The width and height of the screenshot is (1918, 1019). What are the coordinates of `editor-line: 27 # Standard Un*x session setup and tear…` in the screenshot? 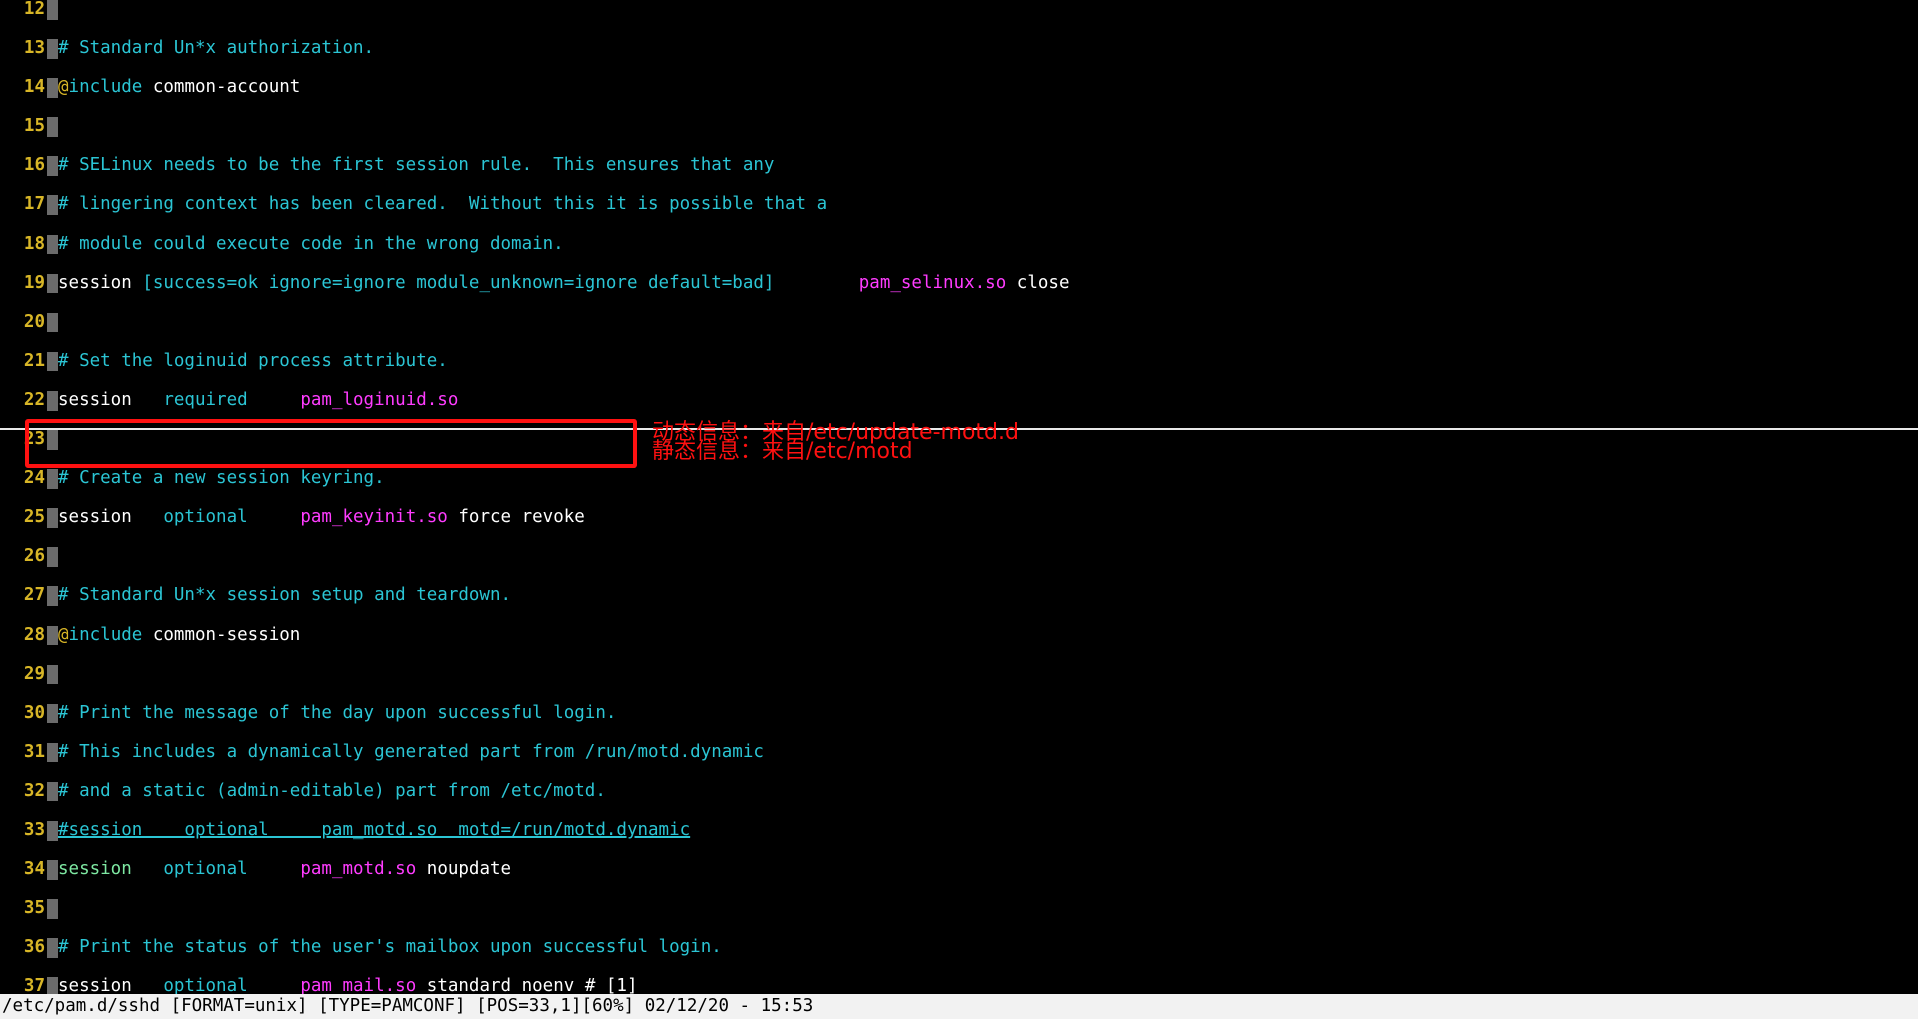 It's located at (959, 596).